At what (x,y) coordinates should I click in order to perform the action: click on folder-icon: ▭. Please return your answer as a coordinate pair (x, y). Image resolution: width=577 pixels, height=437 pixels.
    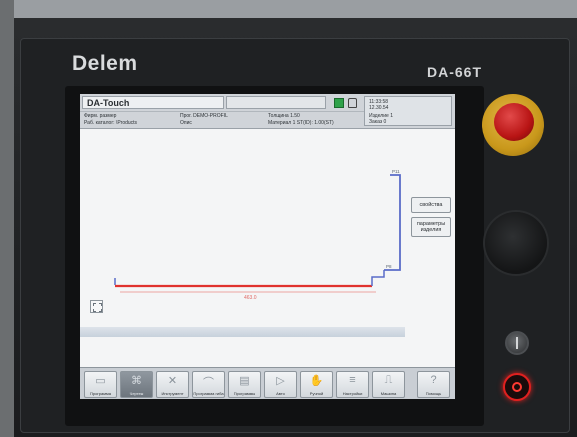
    Looking at the image, I should click on (100, 381).